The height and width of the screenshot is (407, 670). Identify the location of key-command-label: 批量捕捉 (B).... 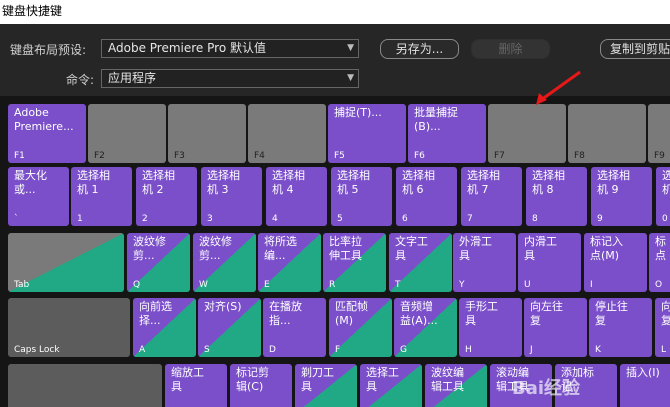
(436, 119).